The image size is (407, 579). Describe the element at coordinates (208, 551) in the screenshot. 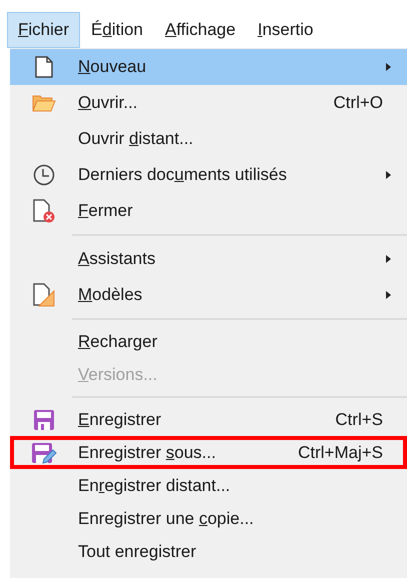

I see `menu-item: Tout enregistrer` at that location.